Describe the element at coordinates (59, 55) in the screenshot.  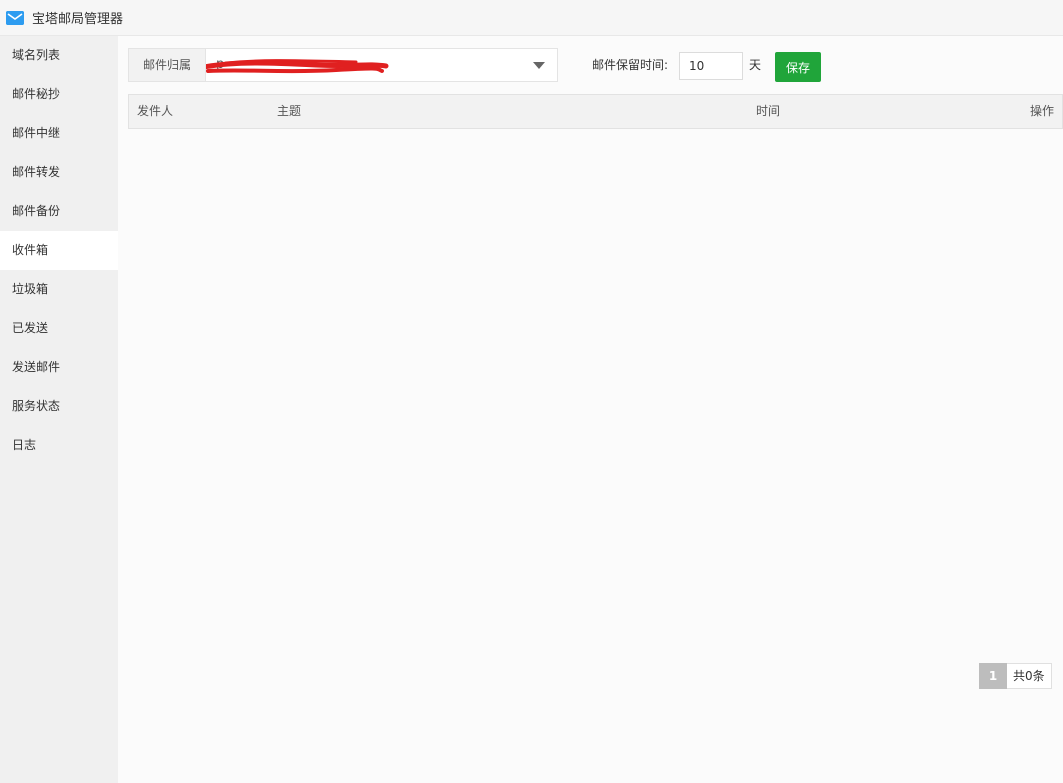
I see `sidebar-item-domain-list: 域名列表` at that location.